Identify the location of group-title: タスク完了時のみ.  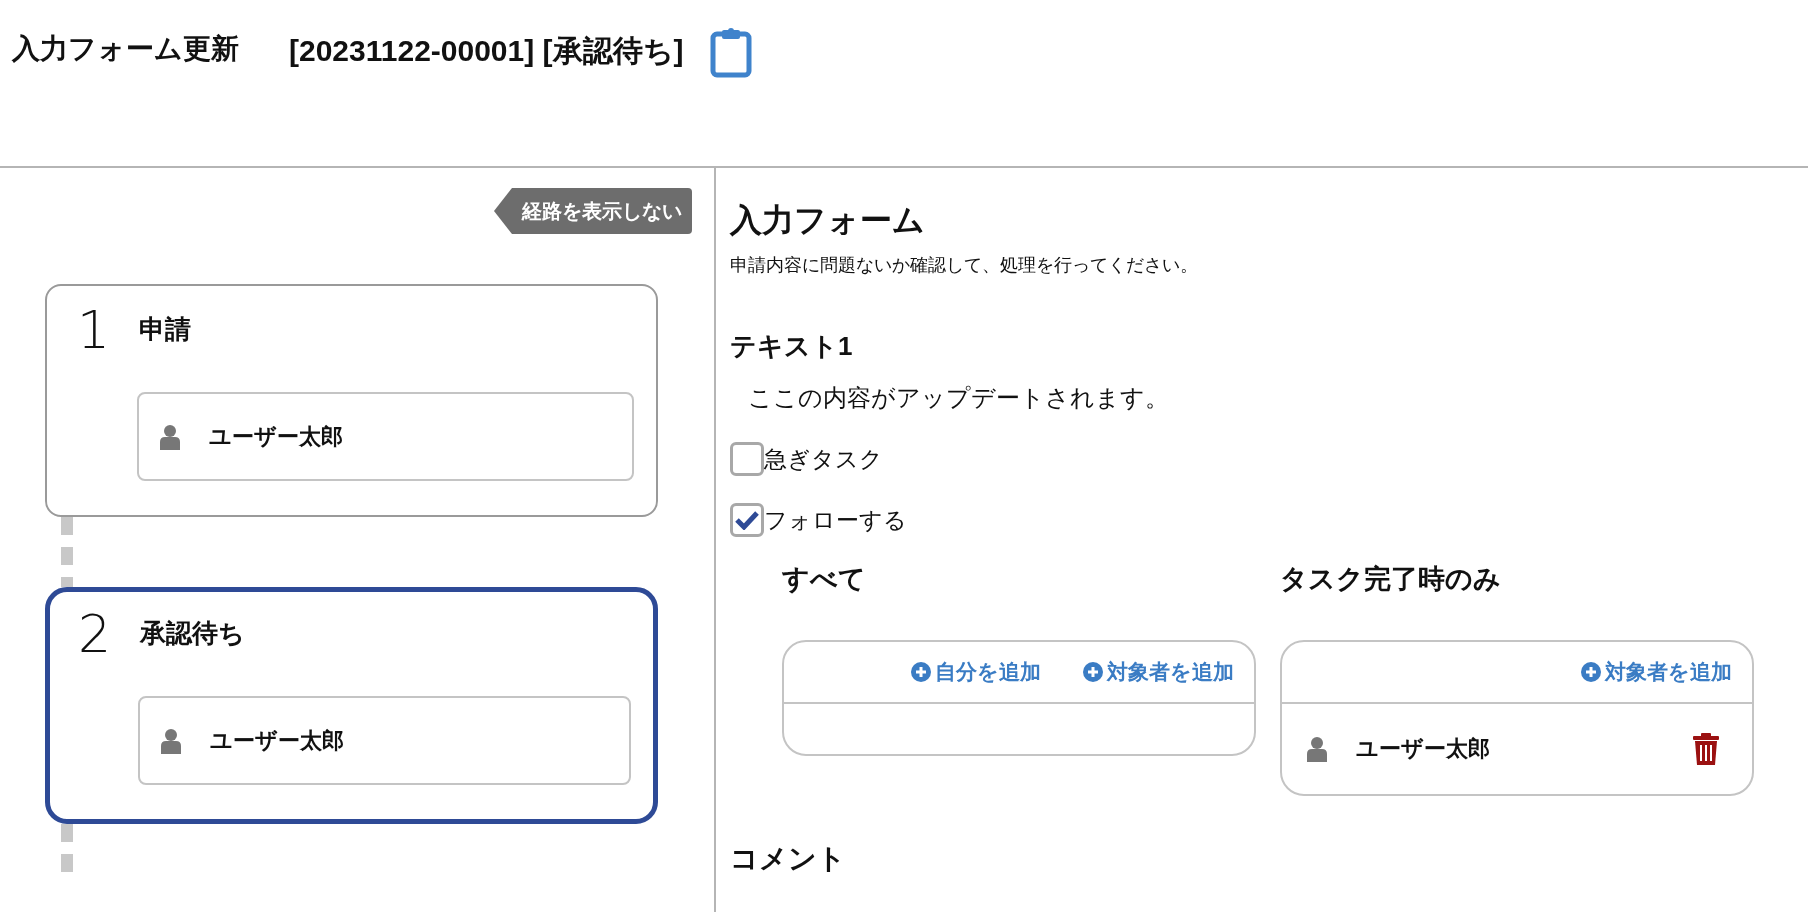
(1391, 579).